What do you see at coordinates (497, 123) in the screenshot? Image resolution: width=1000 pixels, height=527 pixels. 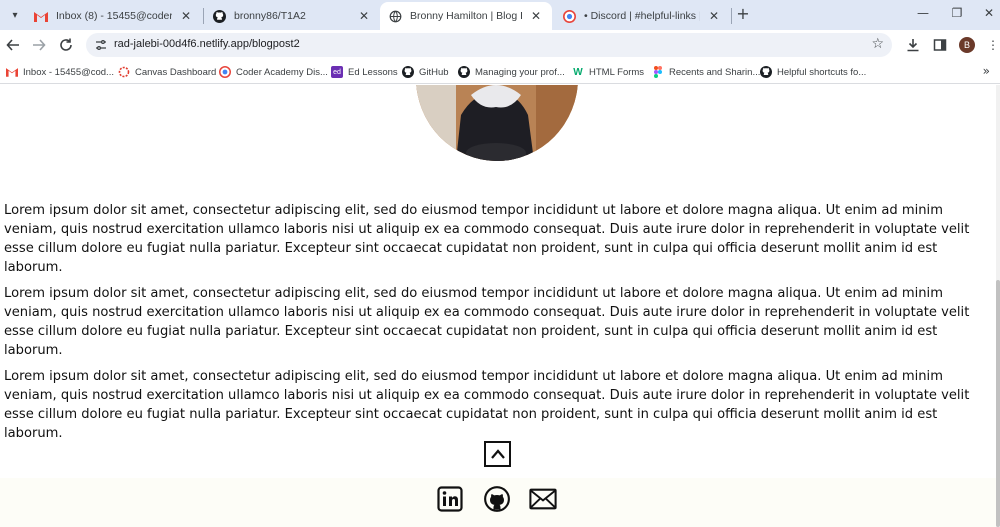 I see `profile-photo` at bounding box center [497, 123].